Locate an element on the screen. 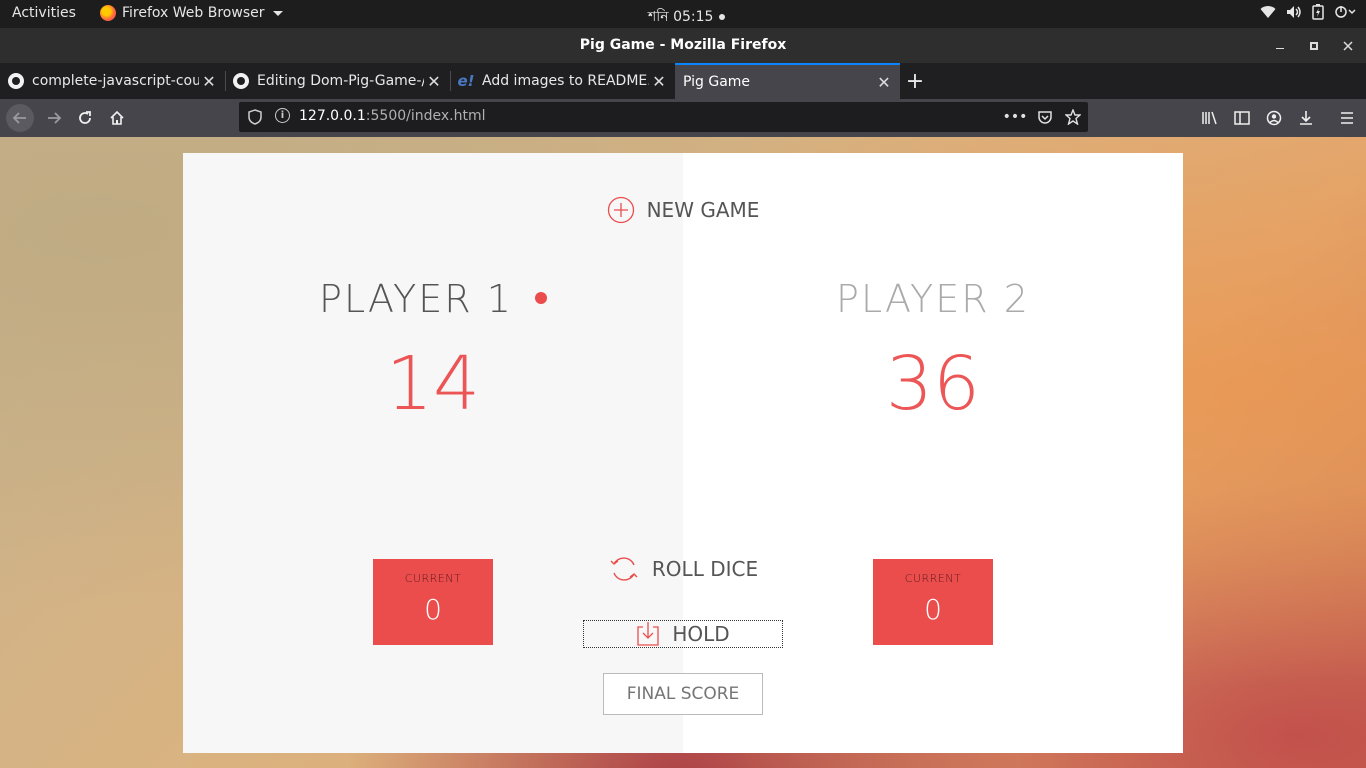 Image resolution: width=1366 pixels, height=768 pixels. system-top-bar: Activities Firefox Web Browser শনি 05:15 is located at coordinates (683, 14).